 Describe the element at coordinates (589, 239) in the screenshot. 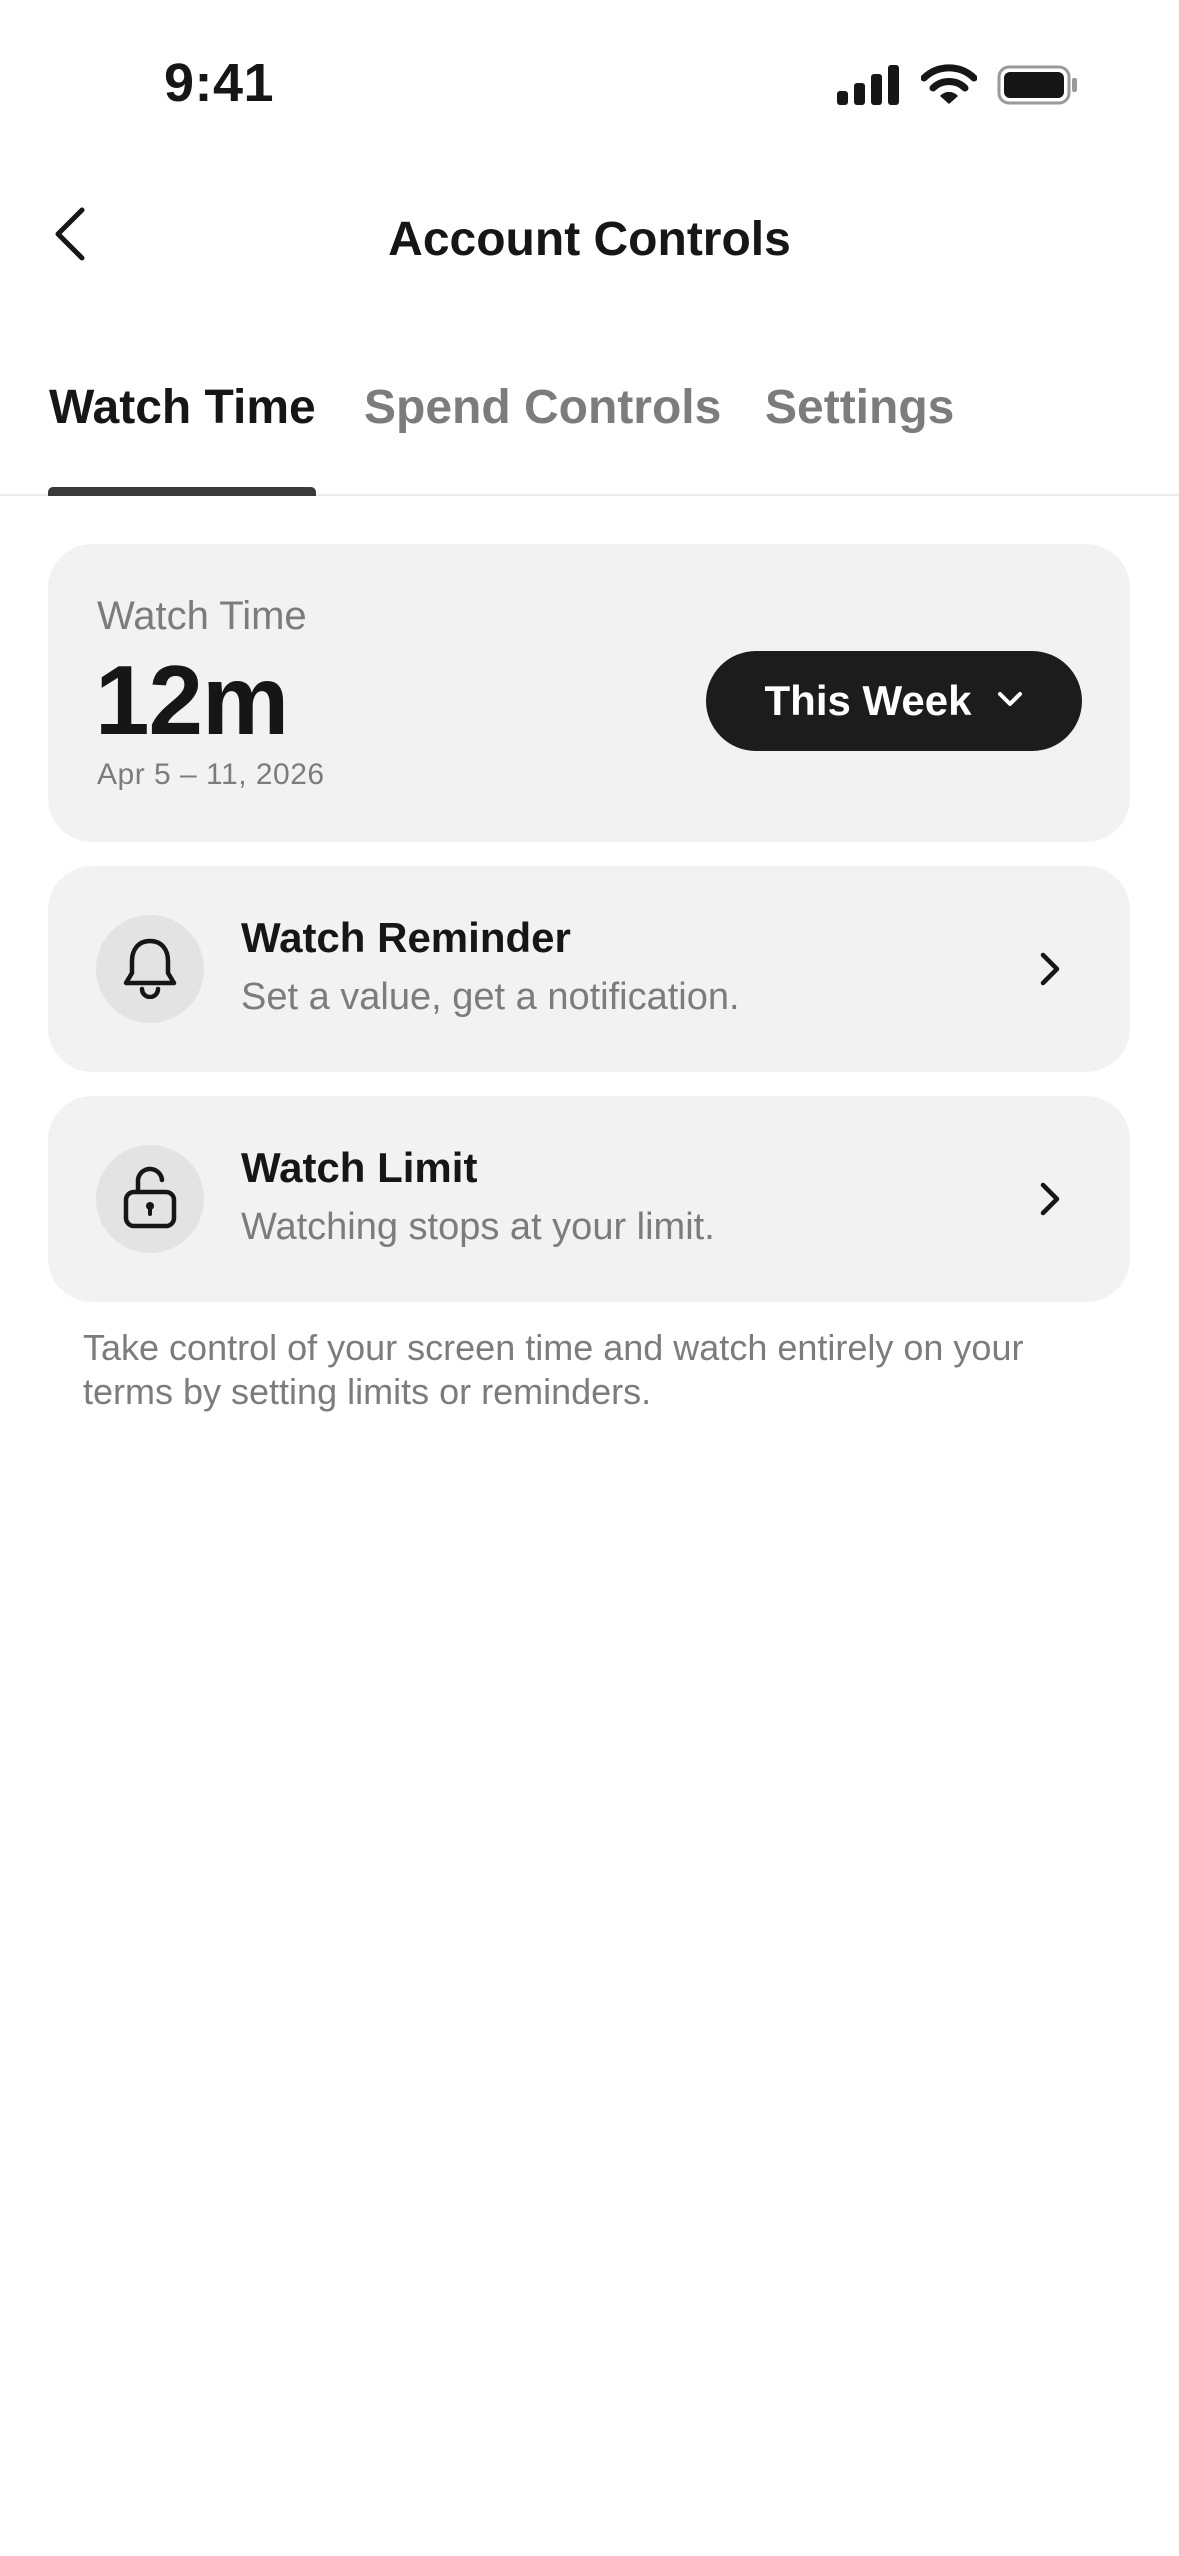

I see `page-title: Account Controls` at that location.